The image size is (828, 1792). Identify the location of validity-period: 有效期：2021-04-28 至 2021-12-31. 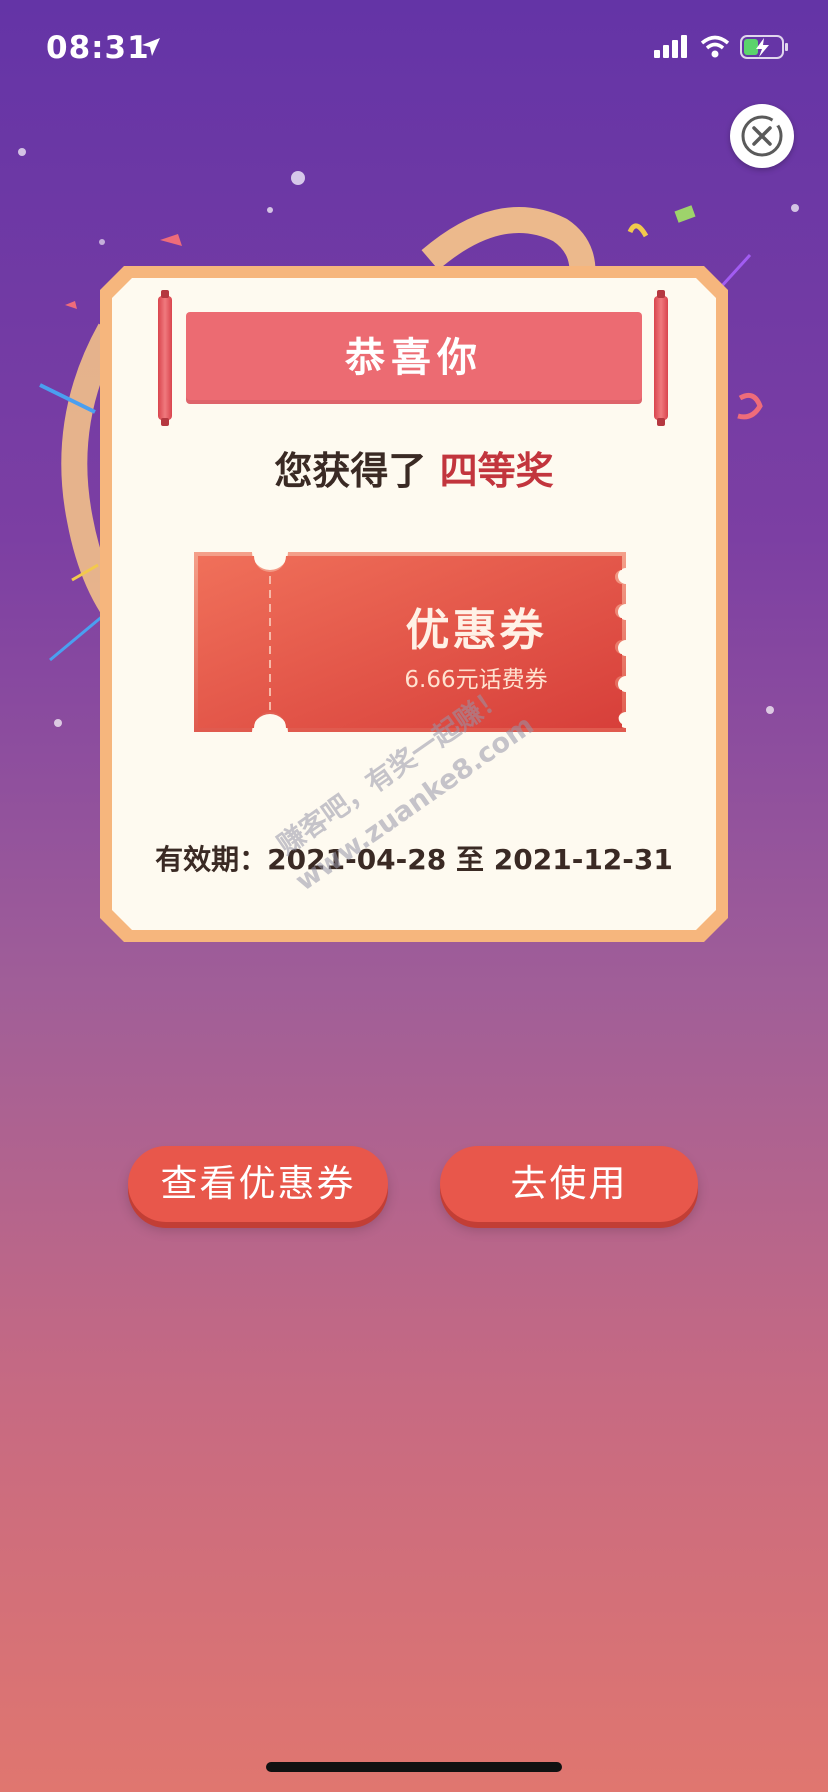
(414, 858).